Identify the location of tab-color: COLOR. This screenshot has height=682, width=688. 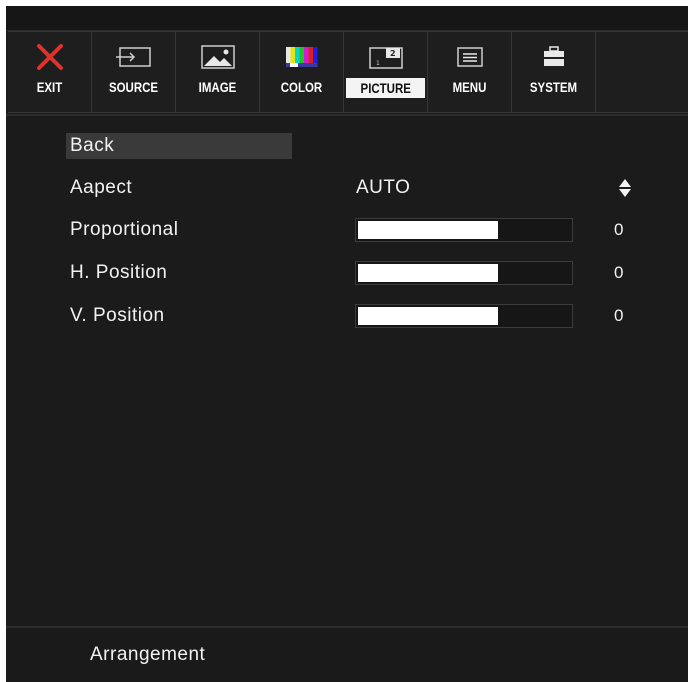
(302, 72).